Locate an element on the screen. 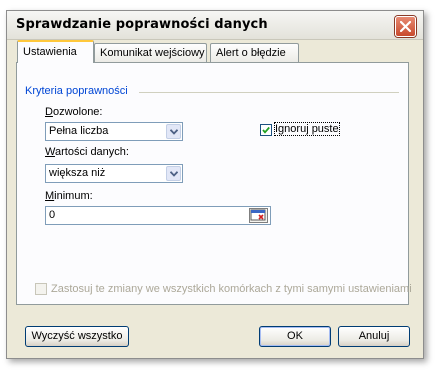 The width and height of the screenshot is (436, 370). tab-alert-o-bledzie: Alert o błędzie is located at coordinates (254, 52).